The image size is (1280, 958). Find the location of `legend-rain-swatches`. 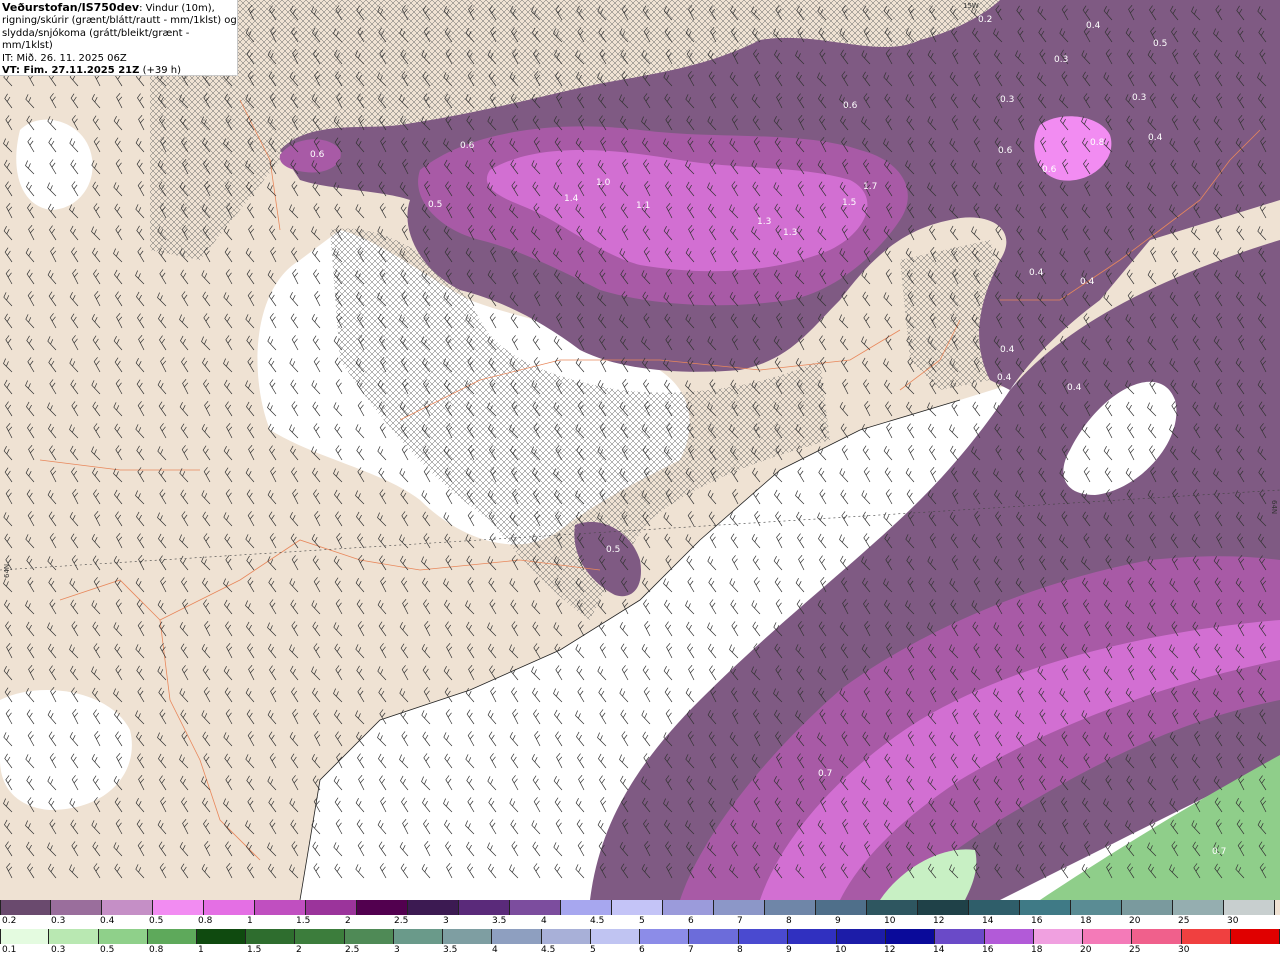

legend-rain-swatches is located at coordinates (640, 936).